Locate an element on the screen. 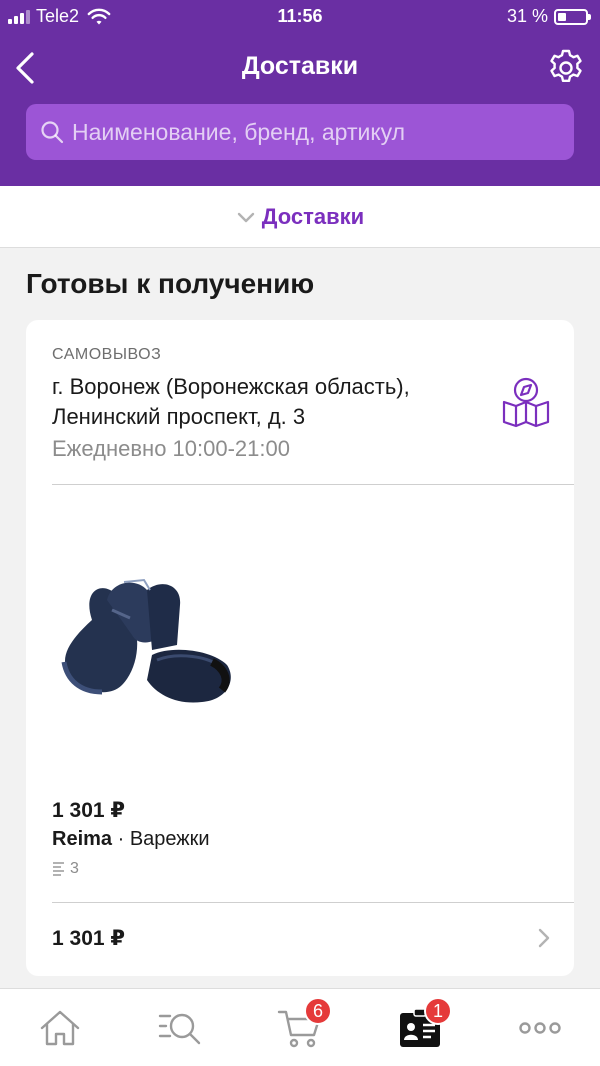  tab-catalog is located at coordinates (180, 1028).